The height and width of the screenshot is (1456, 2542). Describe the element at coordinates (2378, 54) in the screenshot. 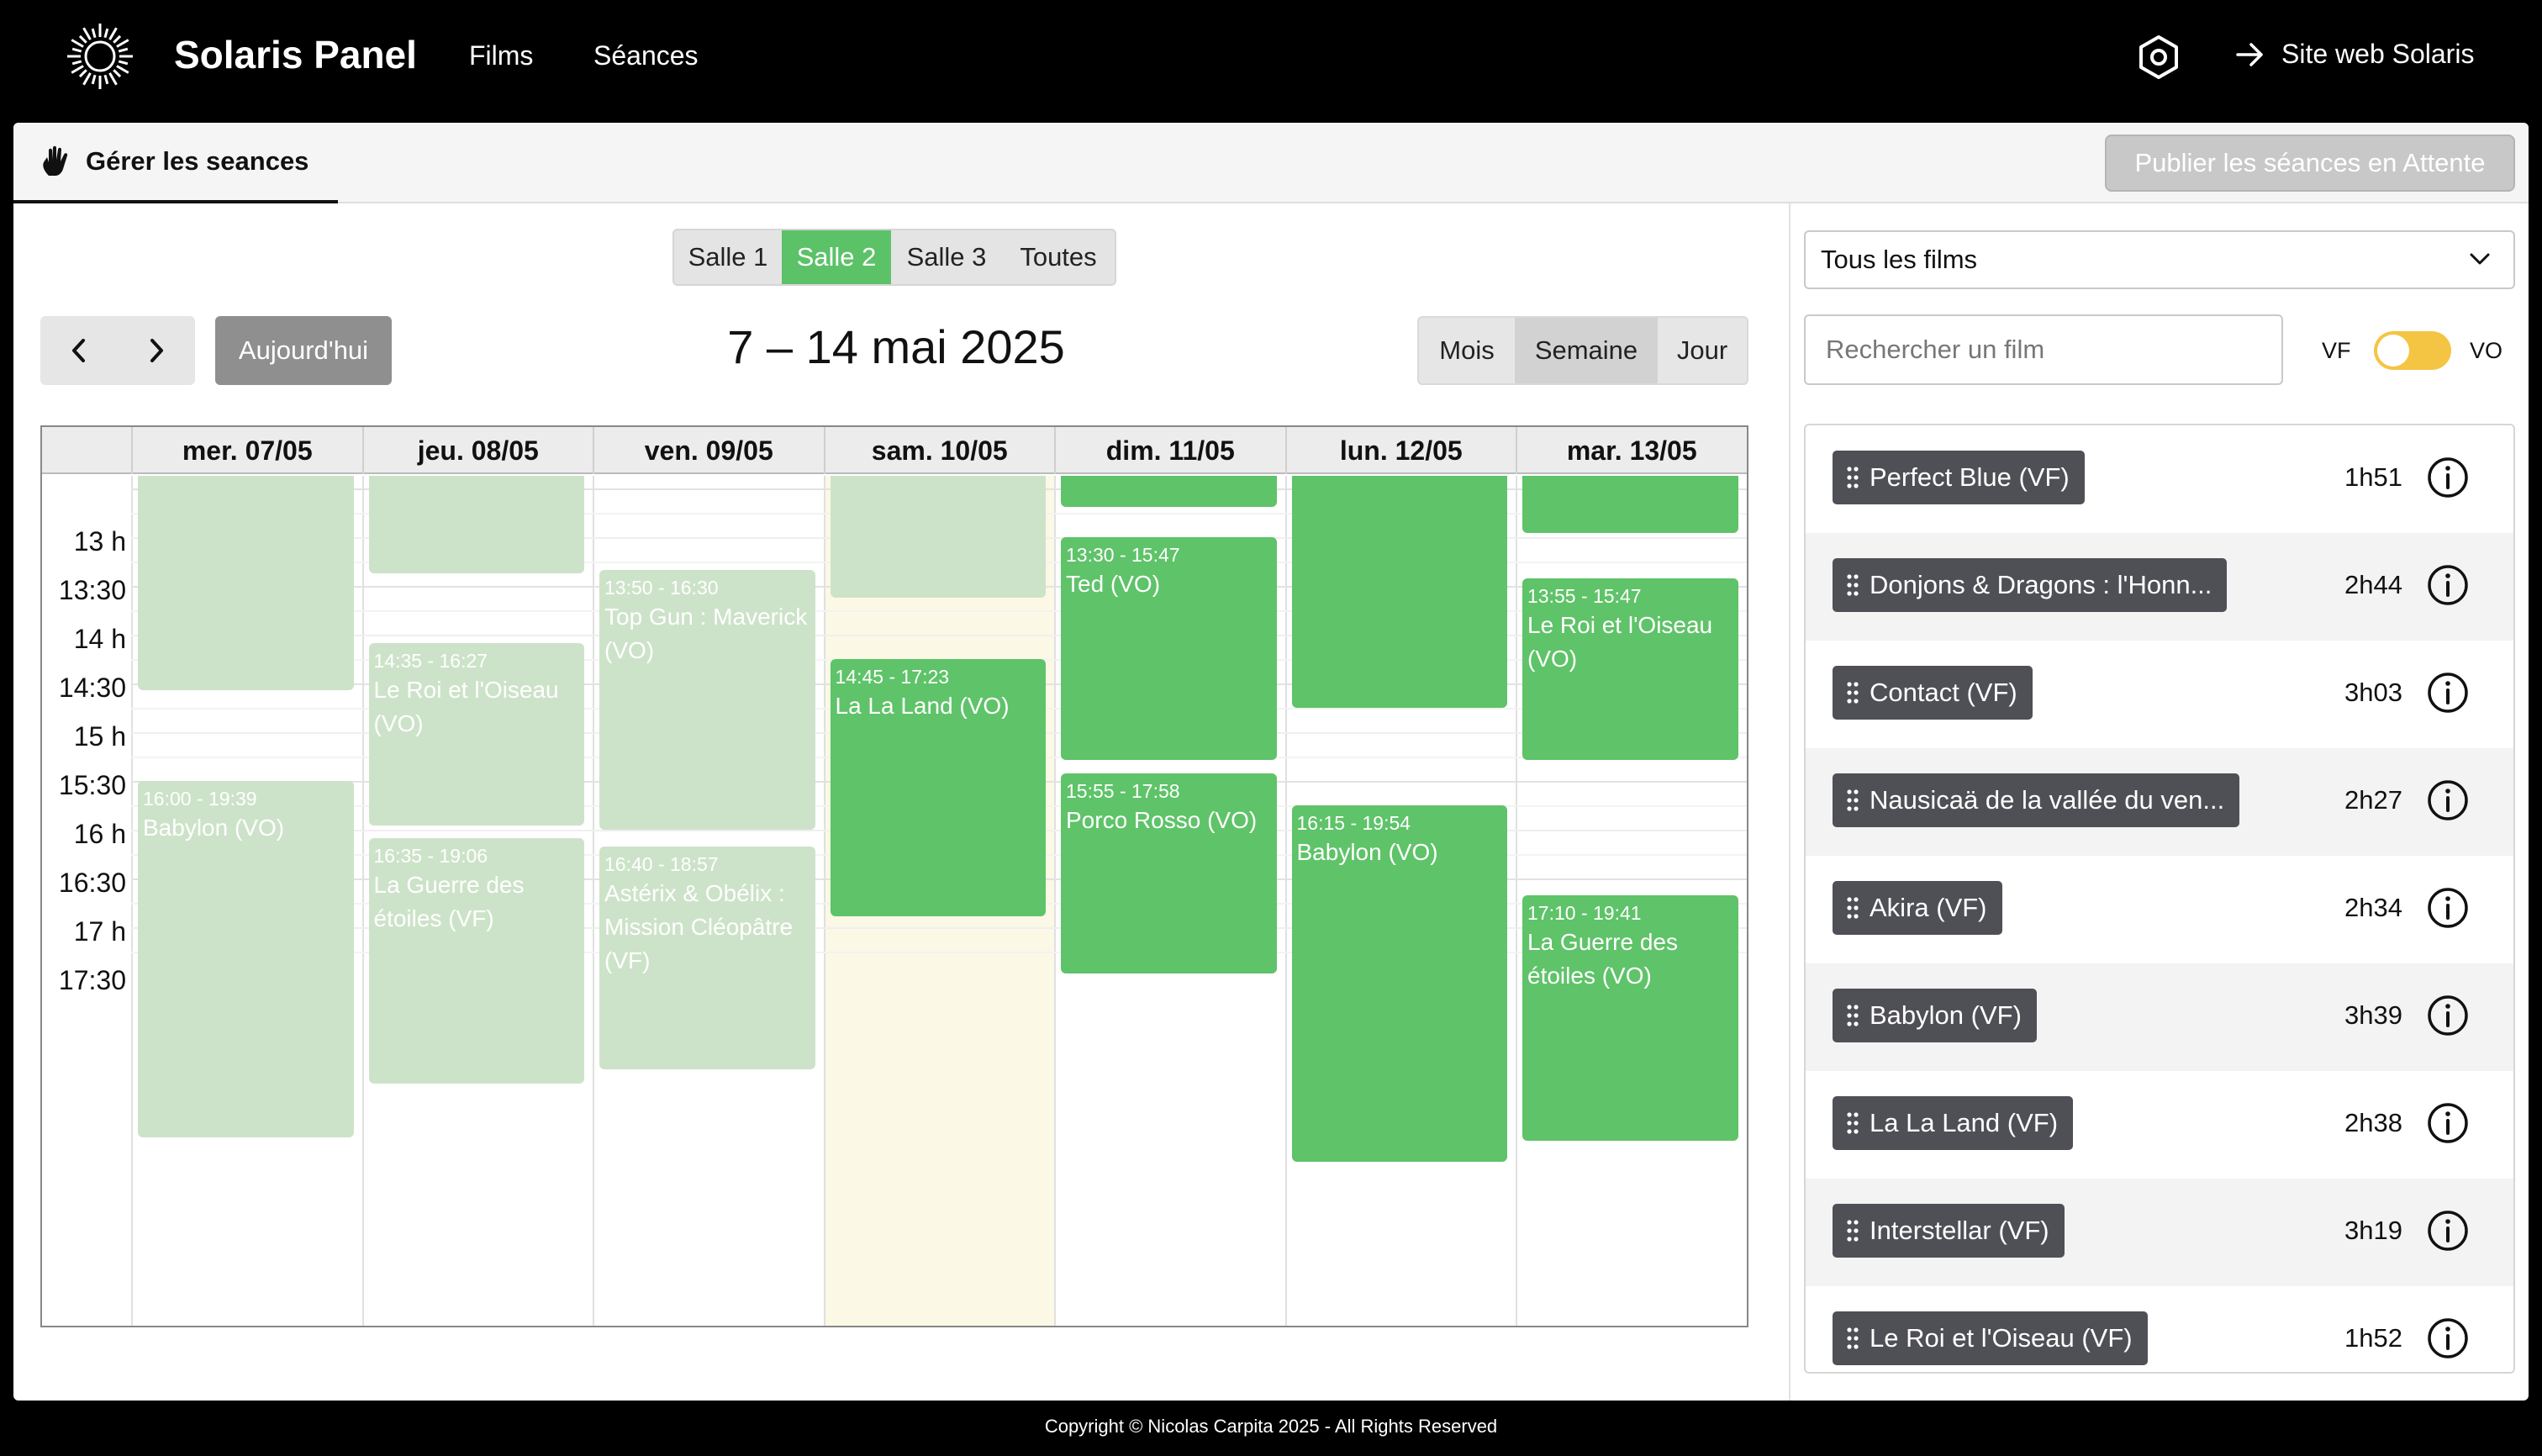

I see `site-web-label: Site web Solaris` at that location.